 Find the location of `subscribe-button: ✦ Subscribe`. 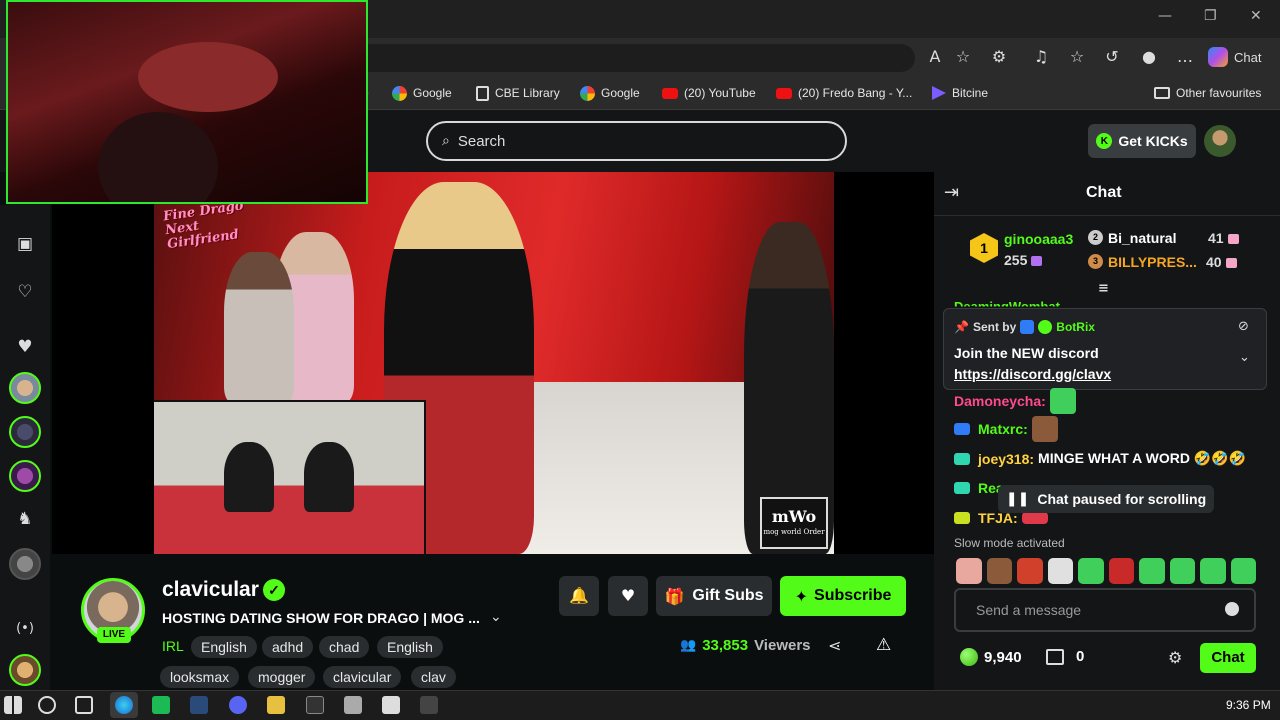

subscribe-button: ✦ Subscribe is located at coordinates (843, 596).